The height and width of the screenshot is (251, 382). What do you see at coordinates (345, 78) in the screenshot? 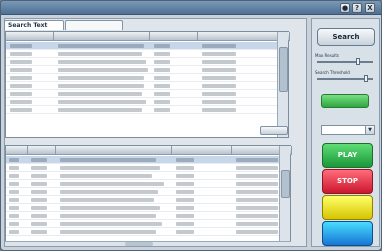
I see `search-threshold-slider` at bounding box center [345, 78].